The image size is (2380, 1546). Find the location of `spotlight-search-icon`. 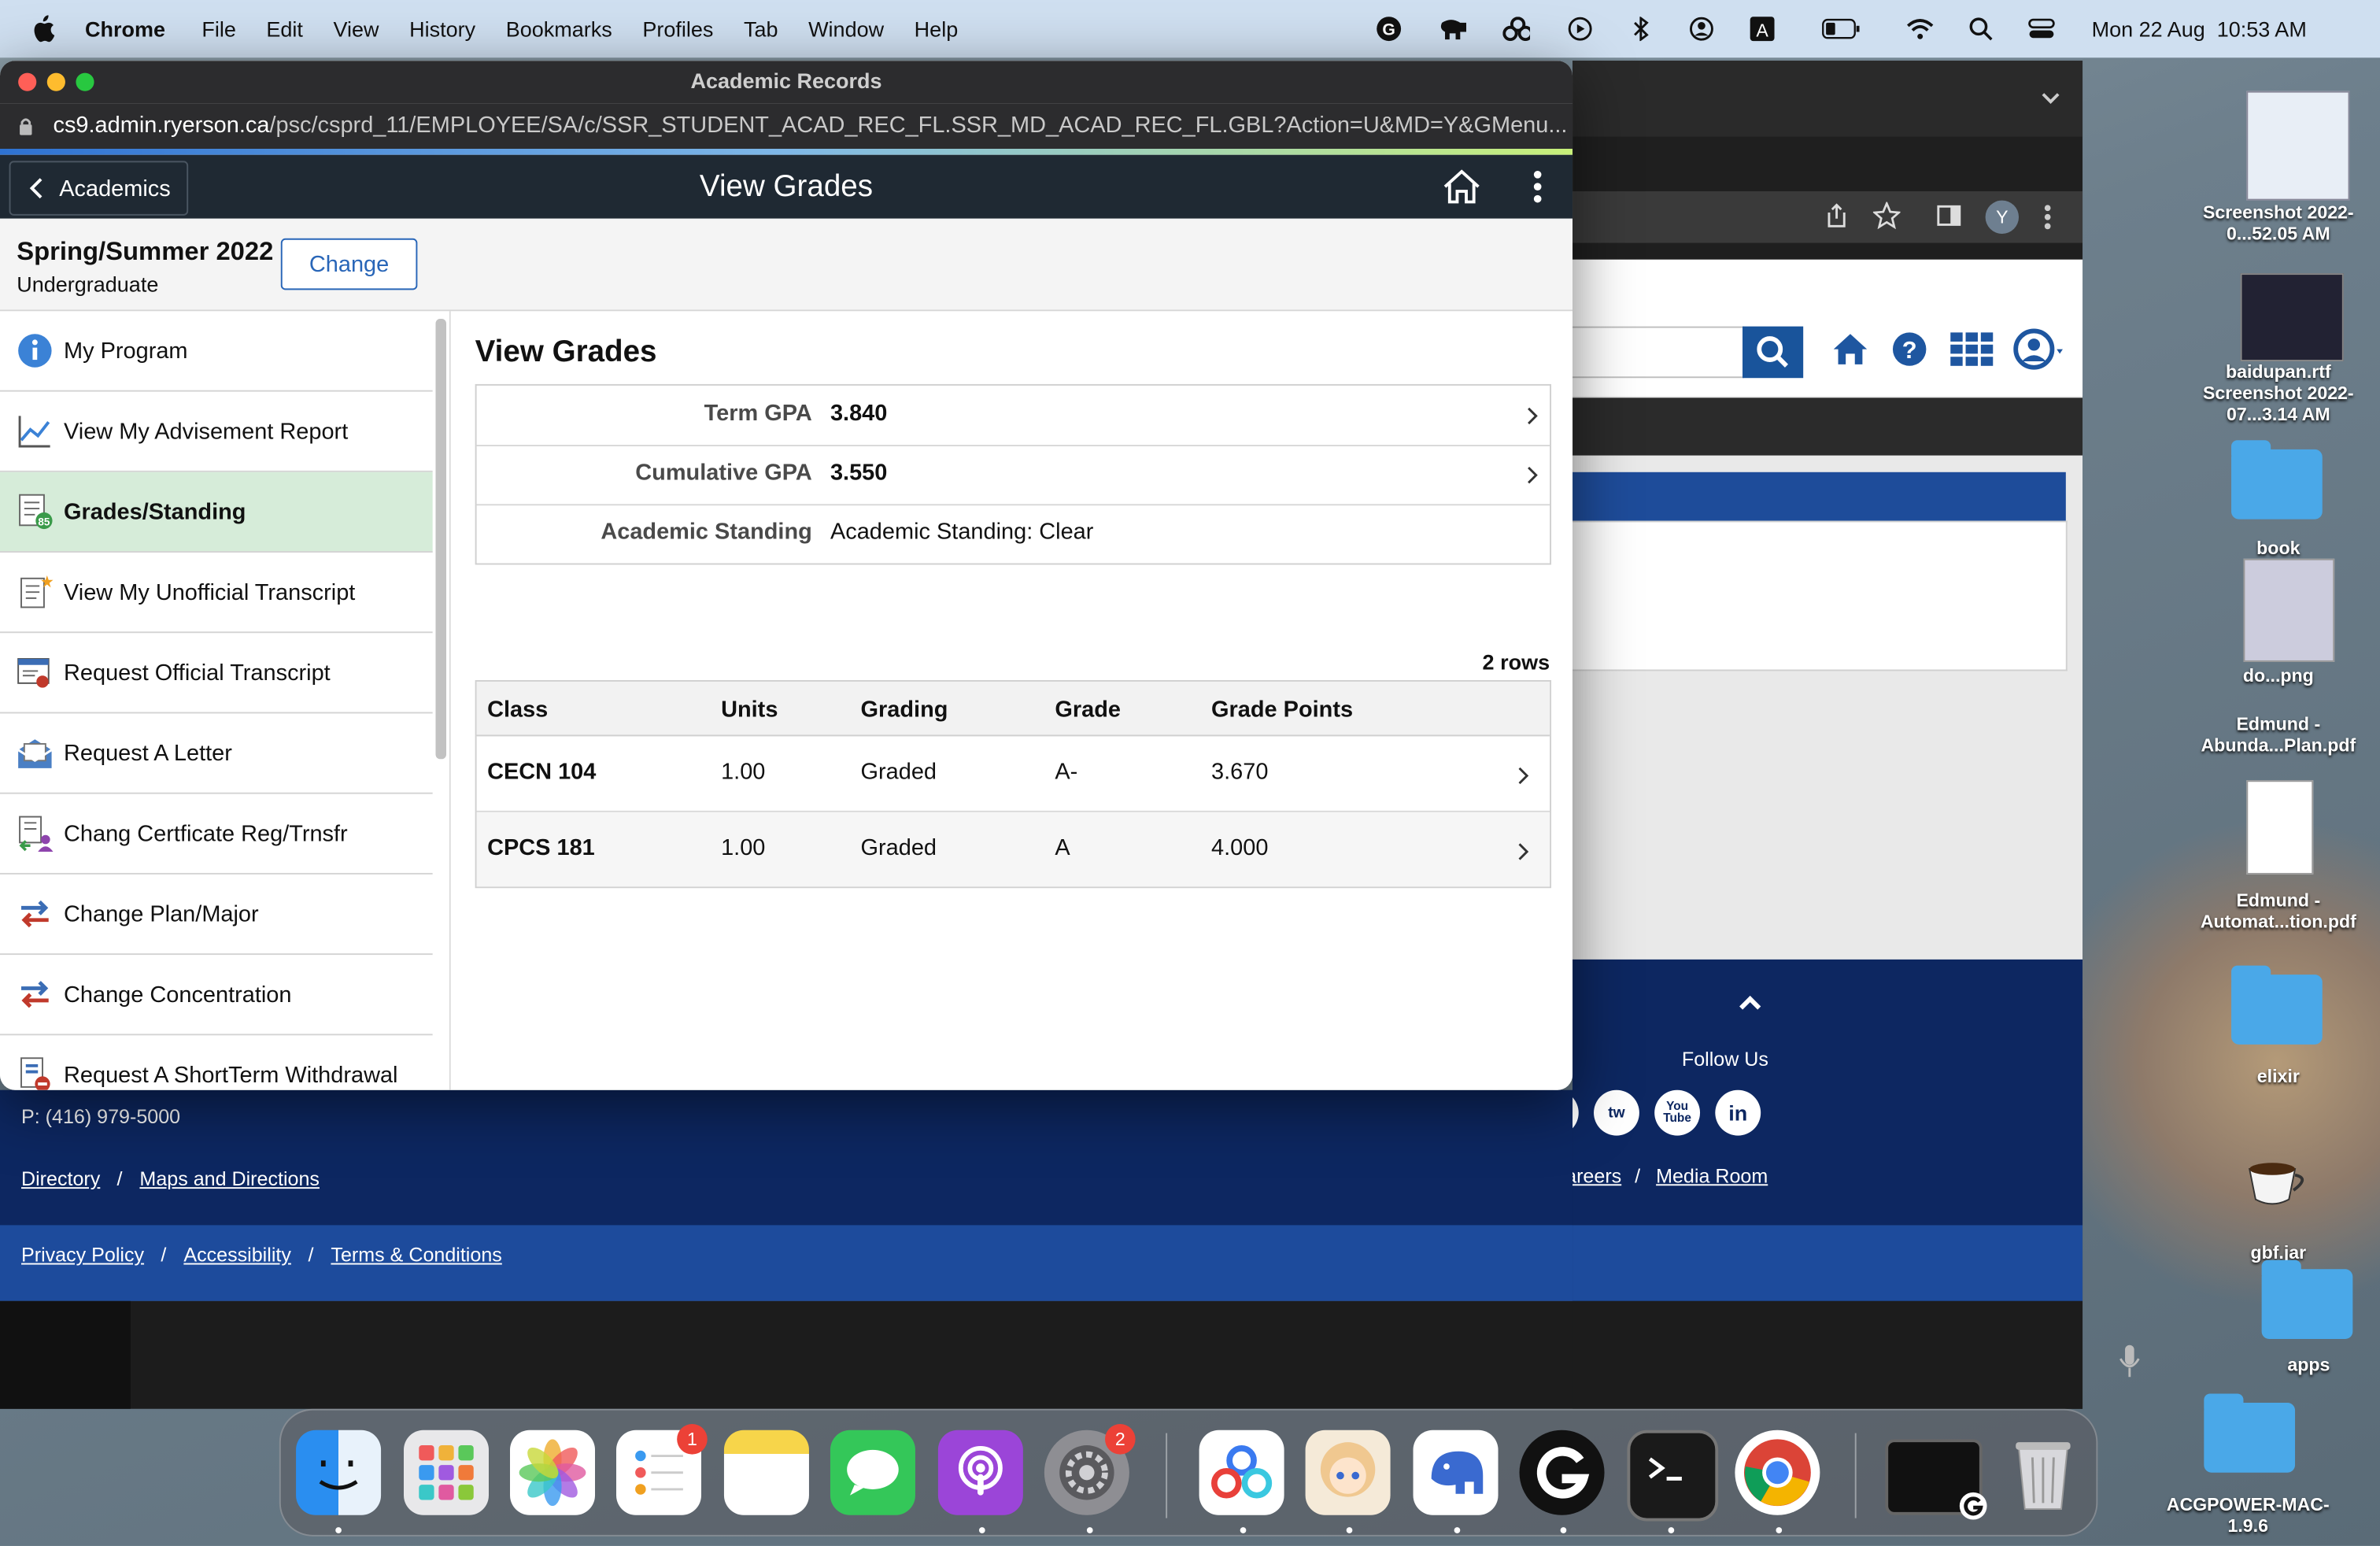

spotlight-search-icon is located at coordinates (1980, 29).